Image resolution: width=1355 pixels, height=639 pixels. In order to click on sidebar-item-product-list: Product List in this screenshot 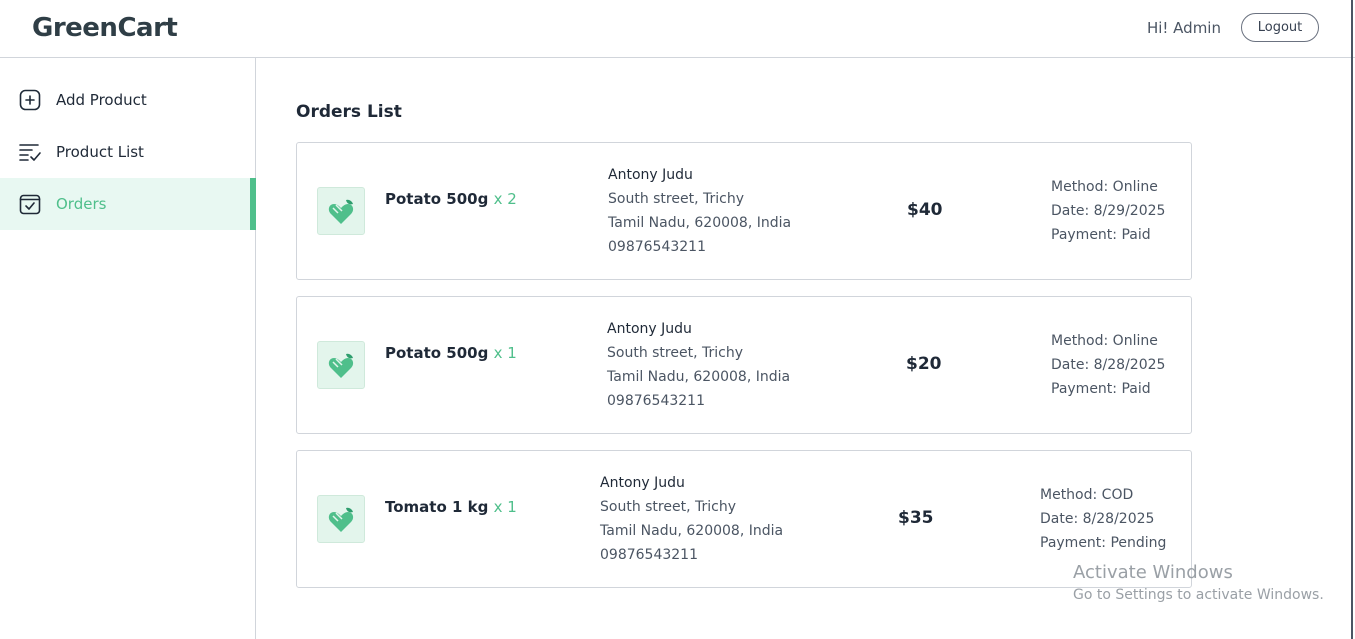, I will do `click(127, 152)`.